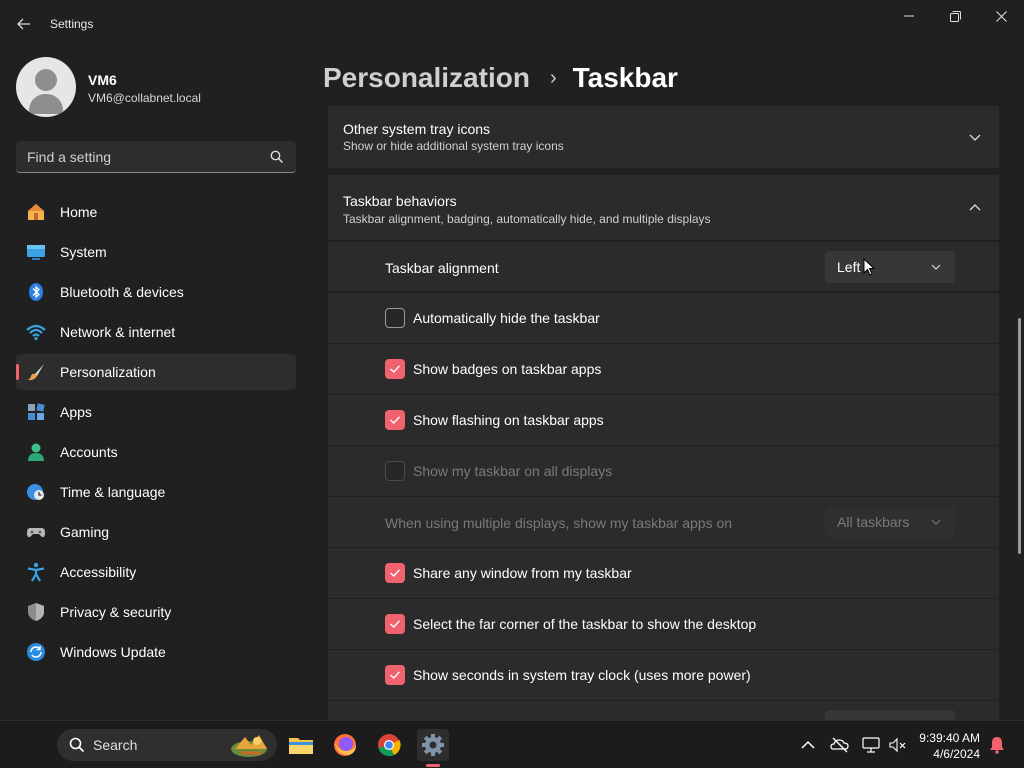 The height and width of the screenshot is (768, 1024). Describe the element at coordinates (156, 332) in the screenshot. I see `sidebar-item-network: Network & internet` at that location.